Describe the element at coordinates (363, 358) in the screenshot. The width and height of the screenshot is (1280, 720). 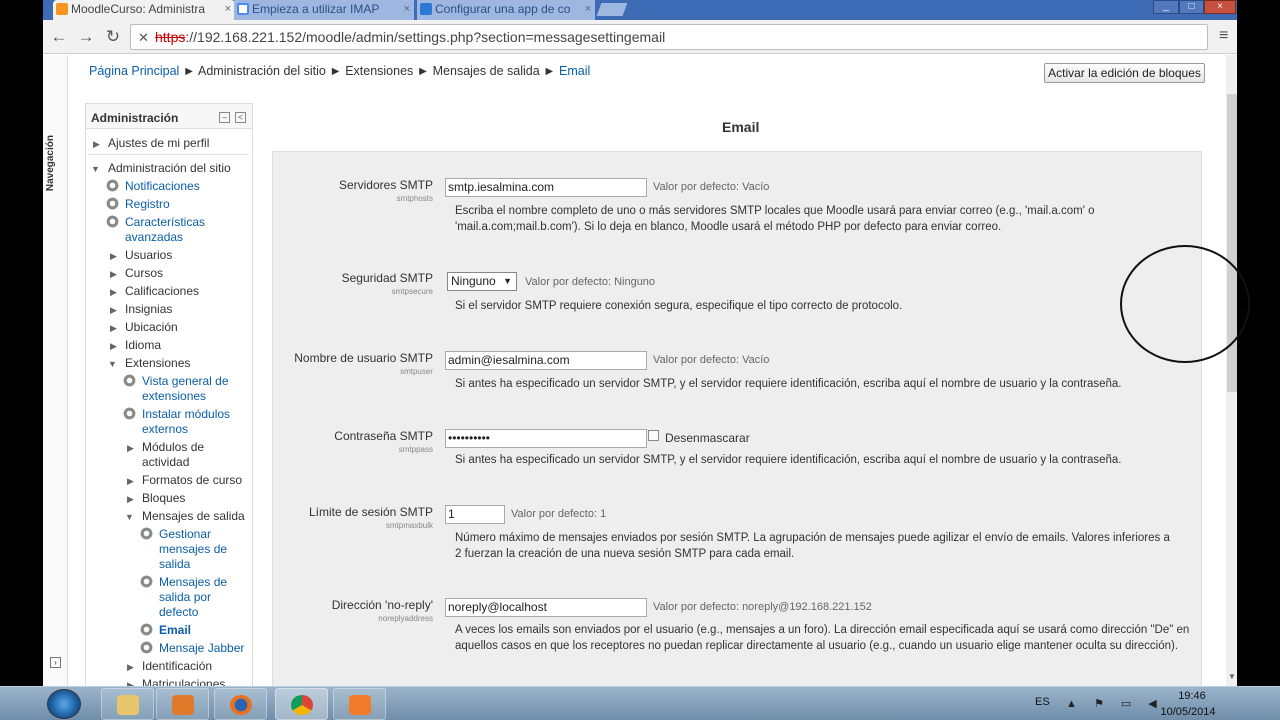
I see `setting-label-smtpuser: Nombre de usuario SMTP` at that location.